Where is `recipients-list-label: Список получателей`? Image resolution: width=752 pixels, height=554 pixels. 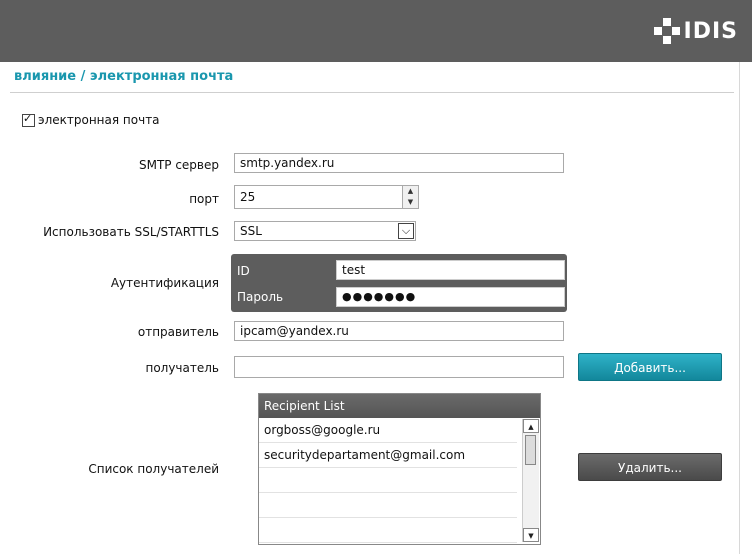 recipients-list-label: Список получателей is located at coordinates (153, 469).